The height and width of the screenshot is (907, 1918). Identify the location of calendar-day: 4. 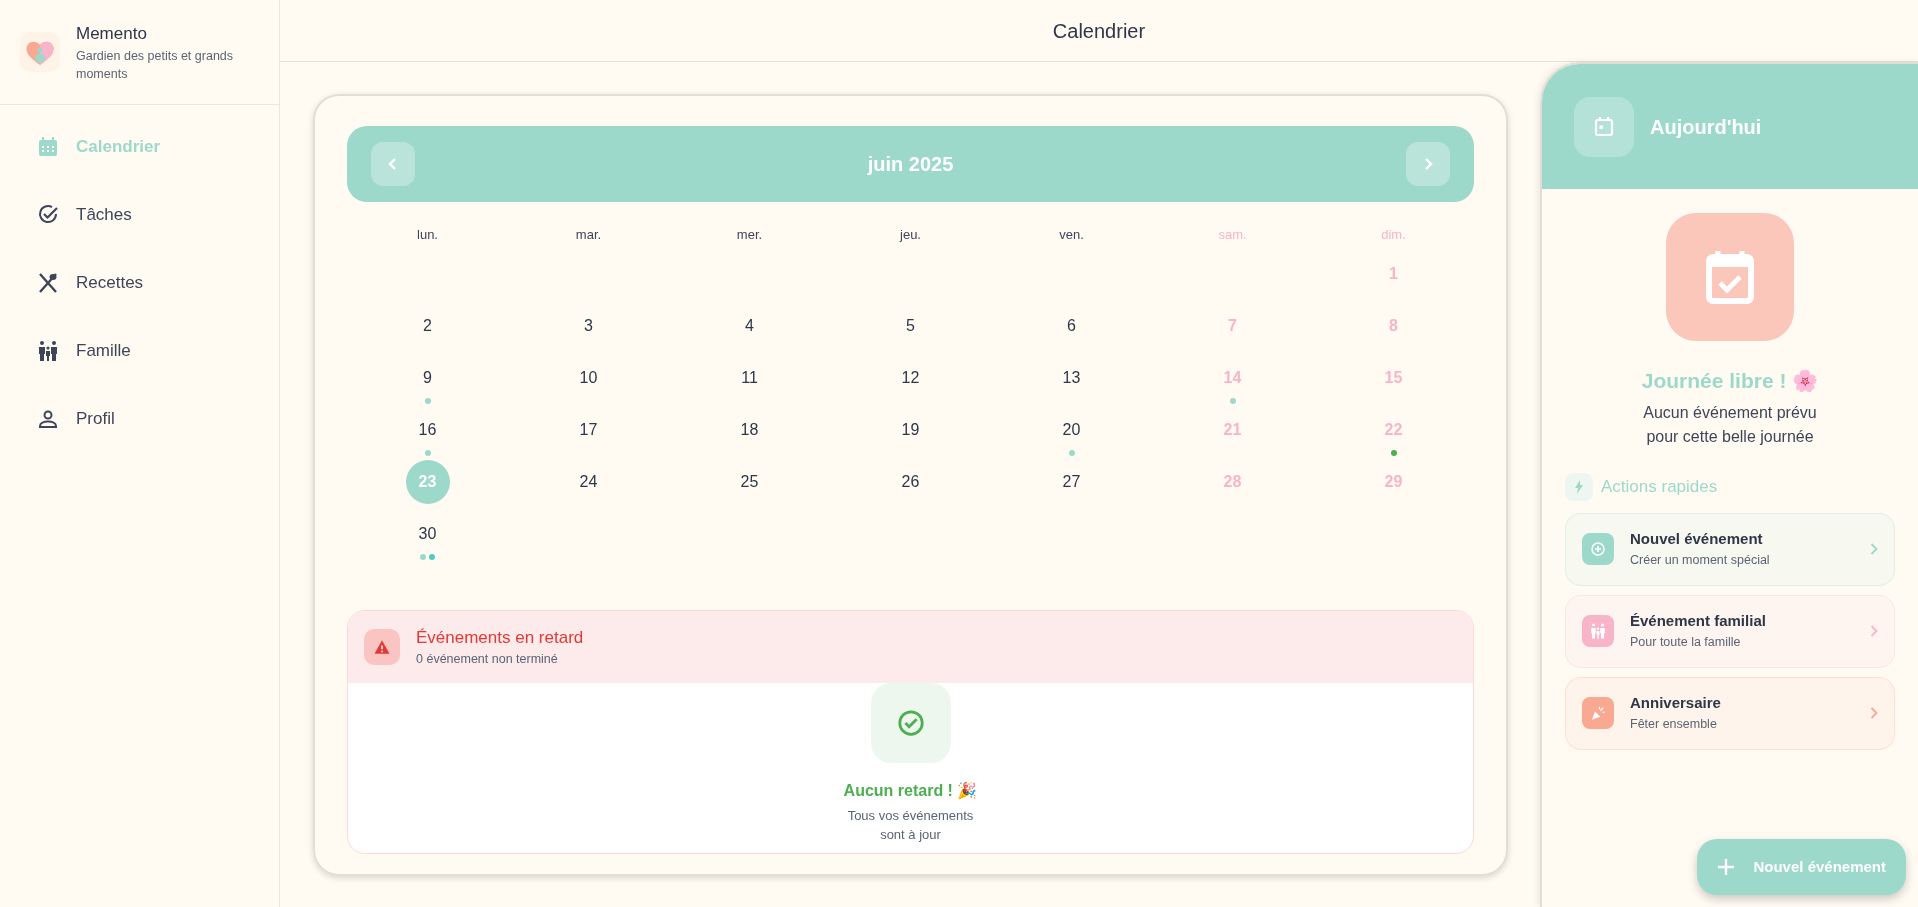
(749, 326).